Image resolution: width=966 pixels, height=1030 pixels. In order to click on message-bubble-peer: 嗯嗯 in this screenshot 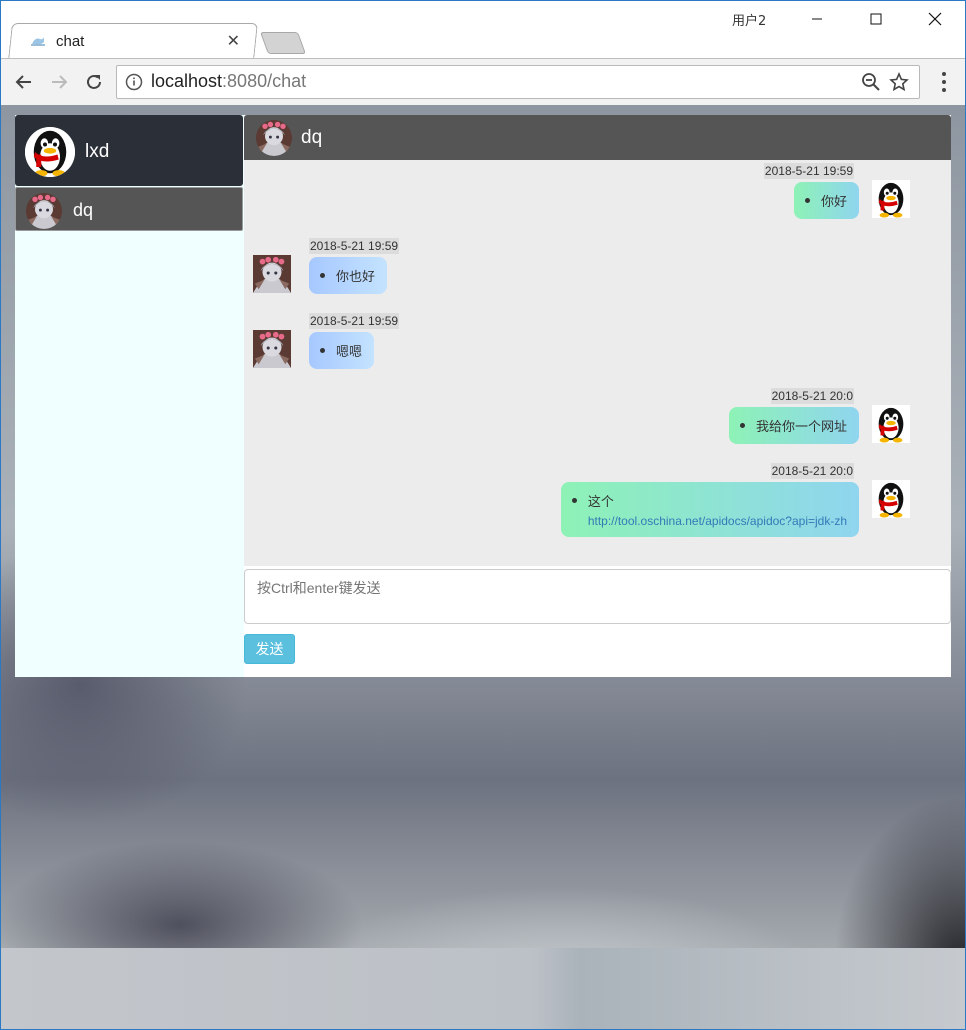, I will do `click(342, 350)`.